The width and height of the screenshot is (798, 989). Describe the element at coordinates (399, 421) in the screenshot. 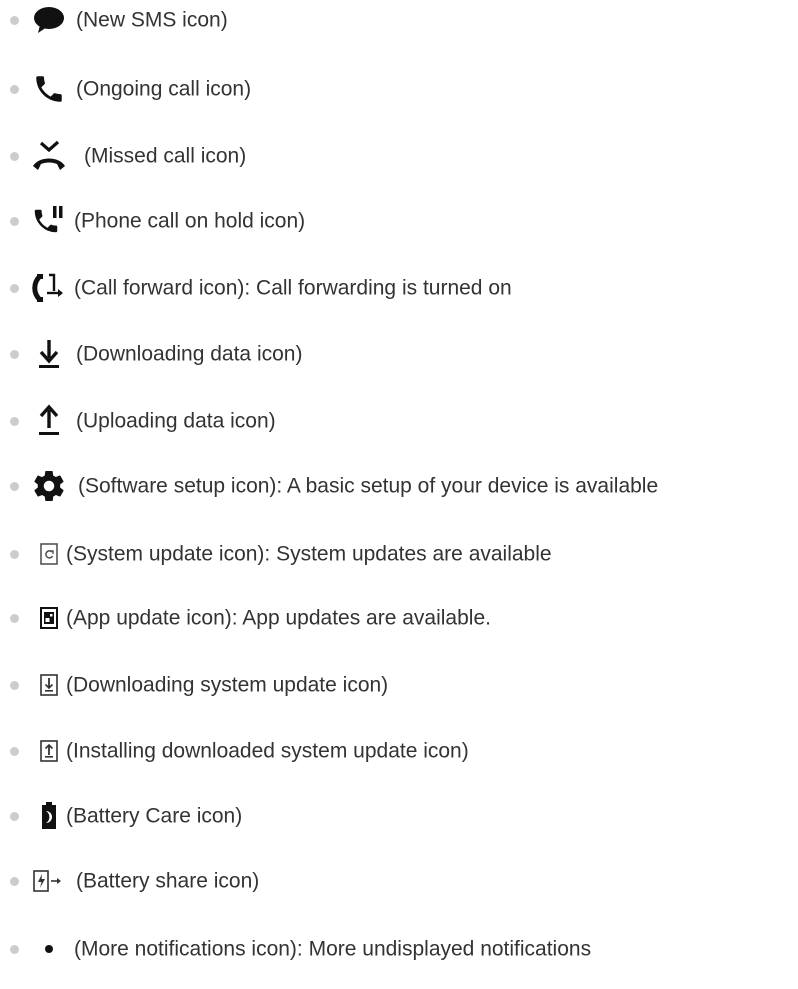

I see `list-item: (Uploading data icon)` at that location.